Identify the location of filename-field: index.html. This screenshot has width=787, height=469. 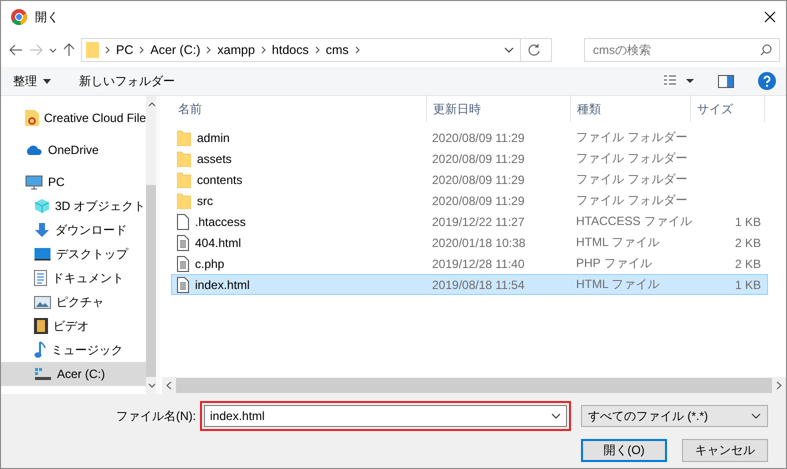
(385, 416).